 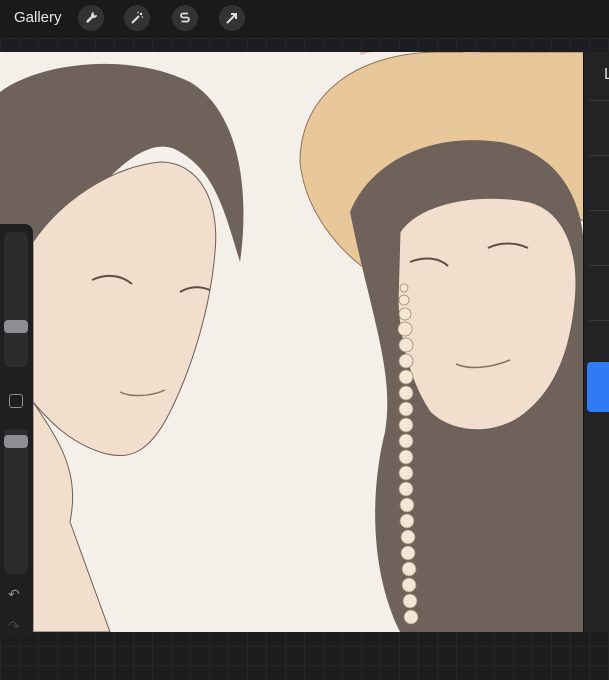 I want to click on magic-wand-icon, so click(x=137, y=17).